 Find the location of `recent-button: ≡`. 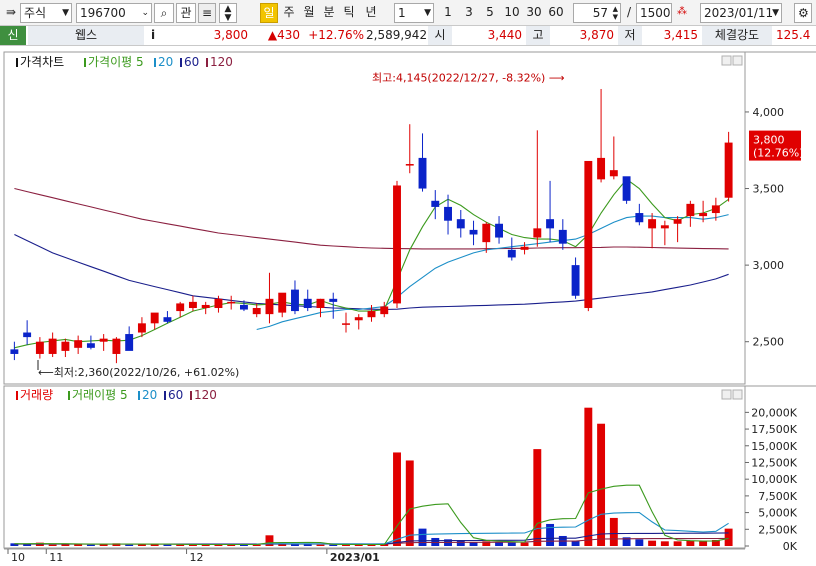

recent-button: ≡ is located at coordinates (207, 13).